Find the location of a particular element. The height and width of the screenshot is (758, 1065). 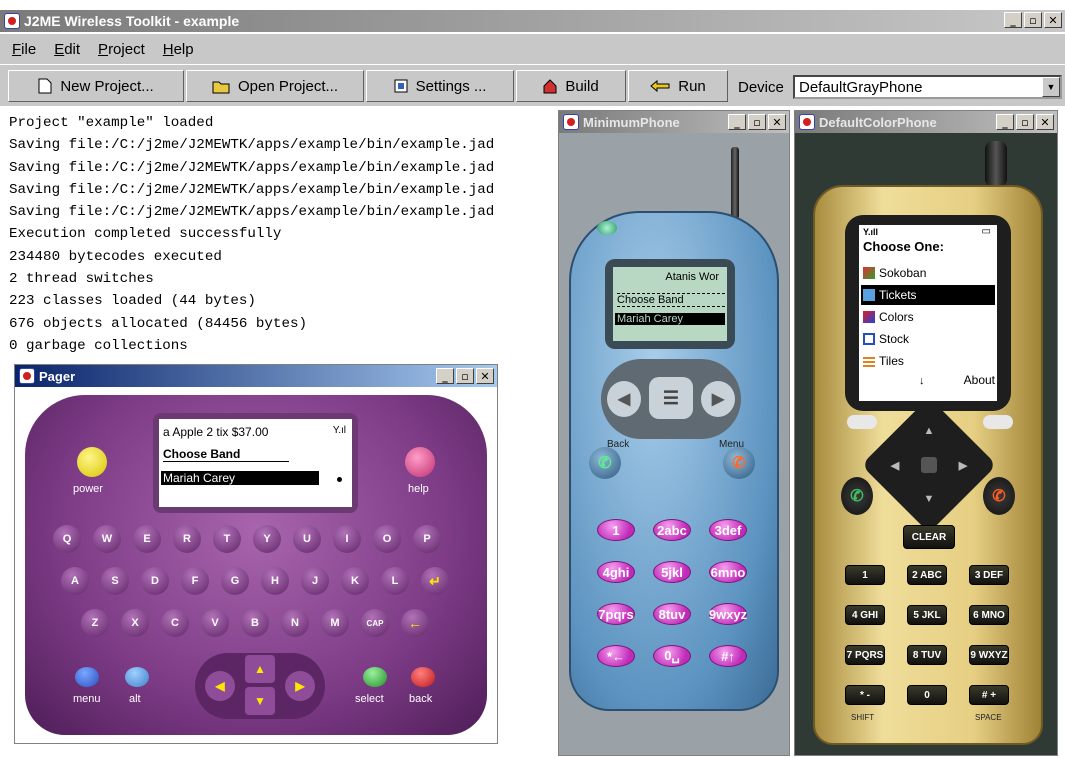

key-9: 9wxyz is located at coordinates (728, 614).